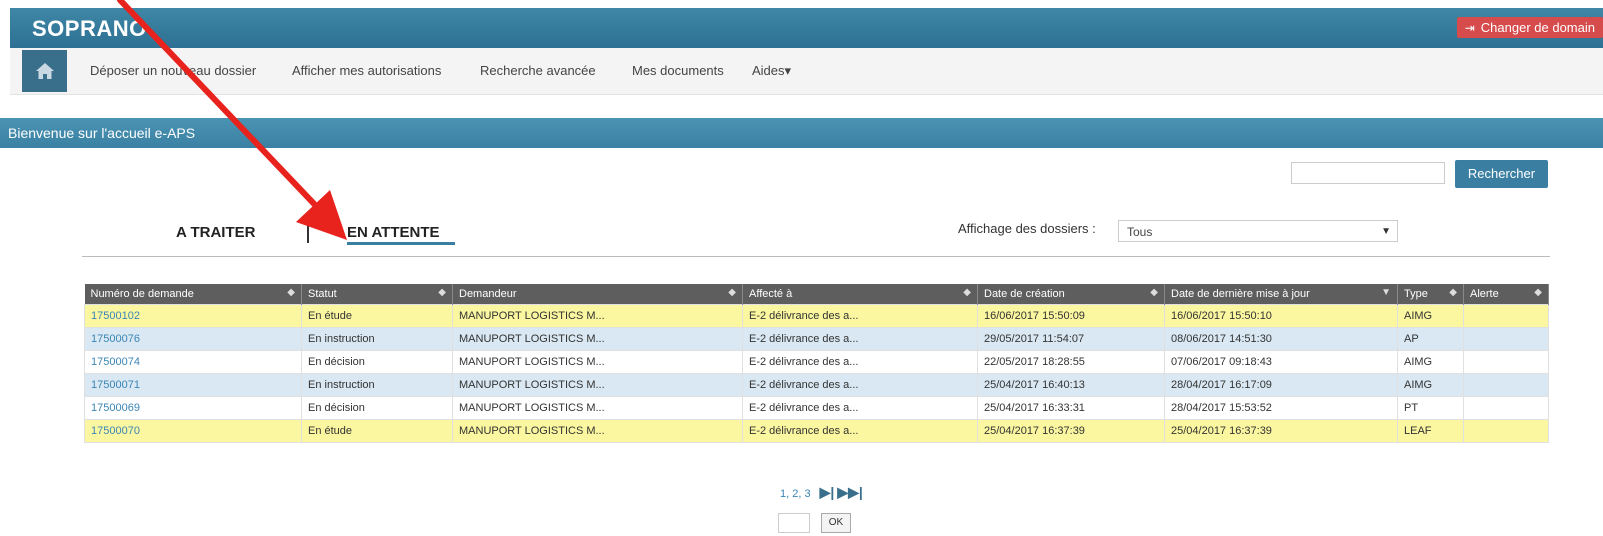  What do you see at coordinates (795, 494) in the screenshot?
I see `page-links: 1, 2, 3` at bounding box center [795, 494].